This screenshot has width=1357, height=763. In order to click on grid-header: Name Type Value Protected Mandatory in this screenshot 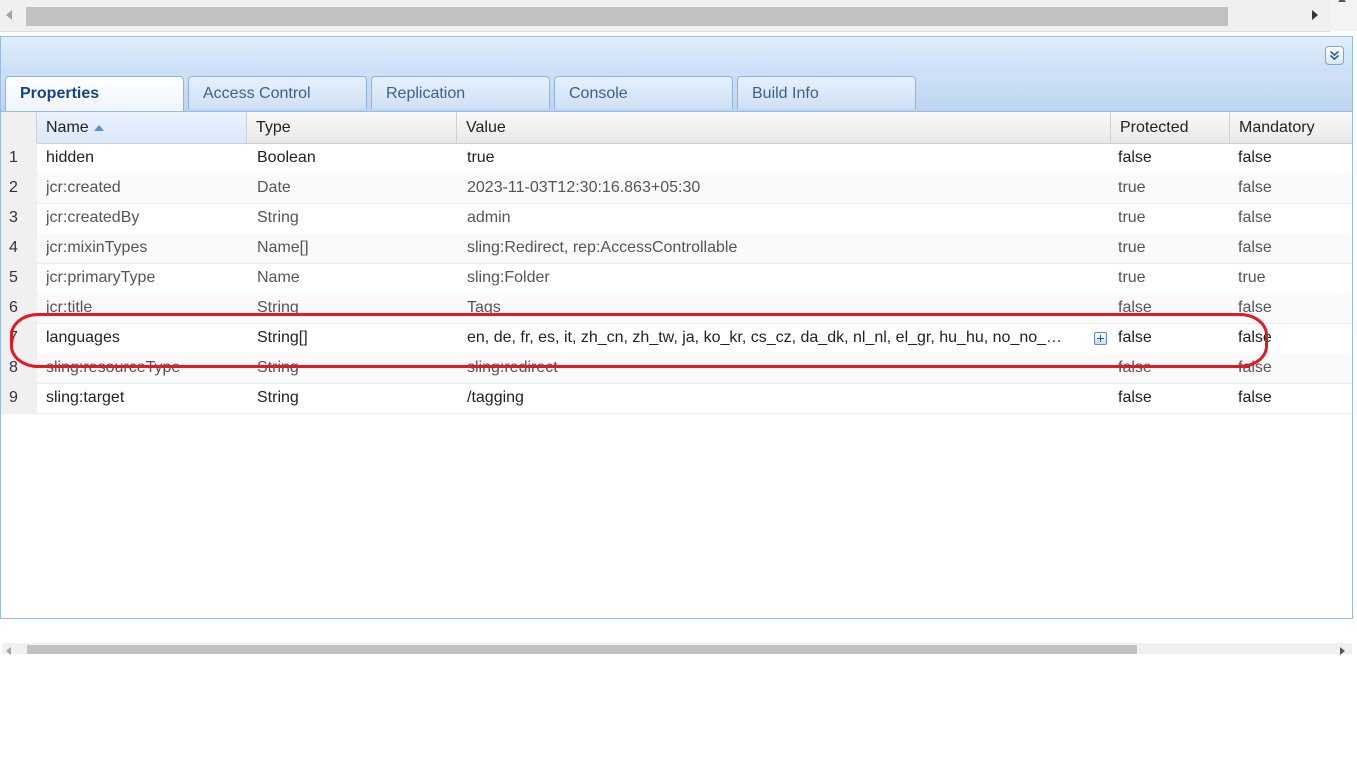, I will do `click(676, 128)`.